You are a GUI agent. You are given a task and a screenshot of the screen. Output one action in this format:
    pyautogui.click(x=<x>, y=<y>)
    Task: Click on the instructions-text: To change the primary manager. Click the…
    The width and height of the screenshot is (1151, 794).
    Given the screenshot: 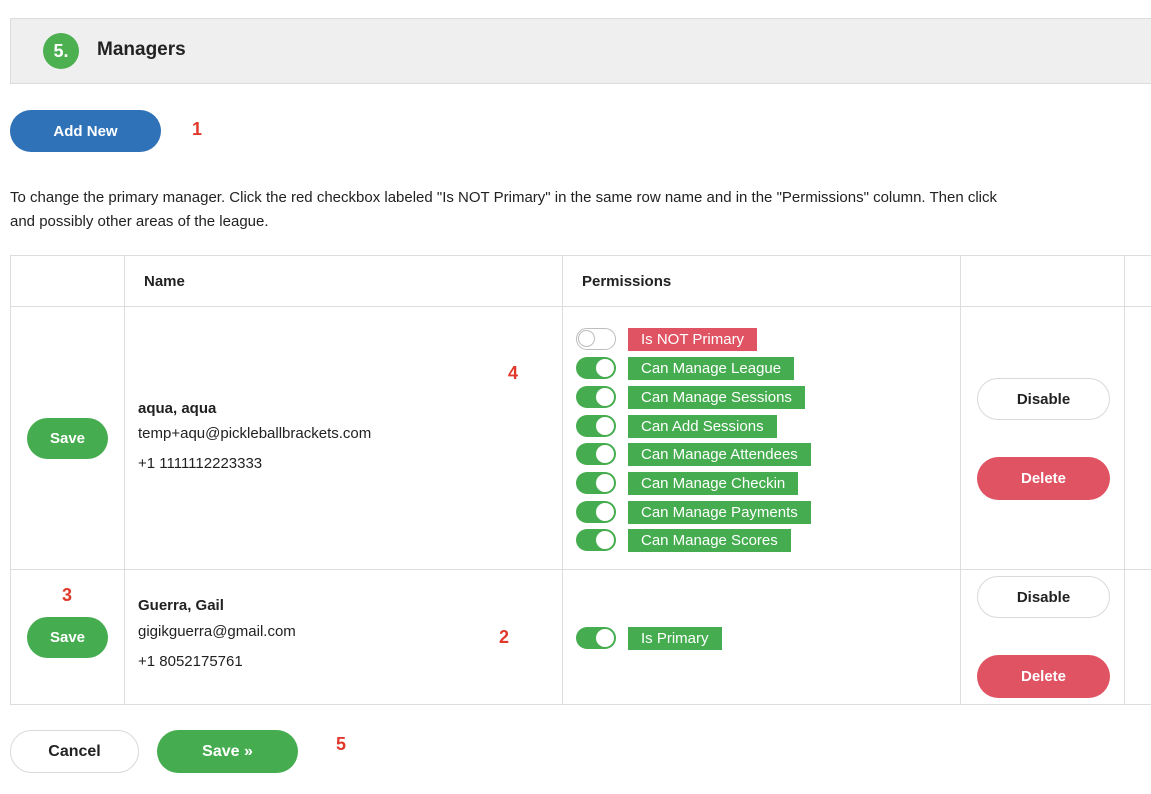 What is the action you would take?
    pyautogui.click(x=580, y=210)
    